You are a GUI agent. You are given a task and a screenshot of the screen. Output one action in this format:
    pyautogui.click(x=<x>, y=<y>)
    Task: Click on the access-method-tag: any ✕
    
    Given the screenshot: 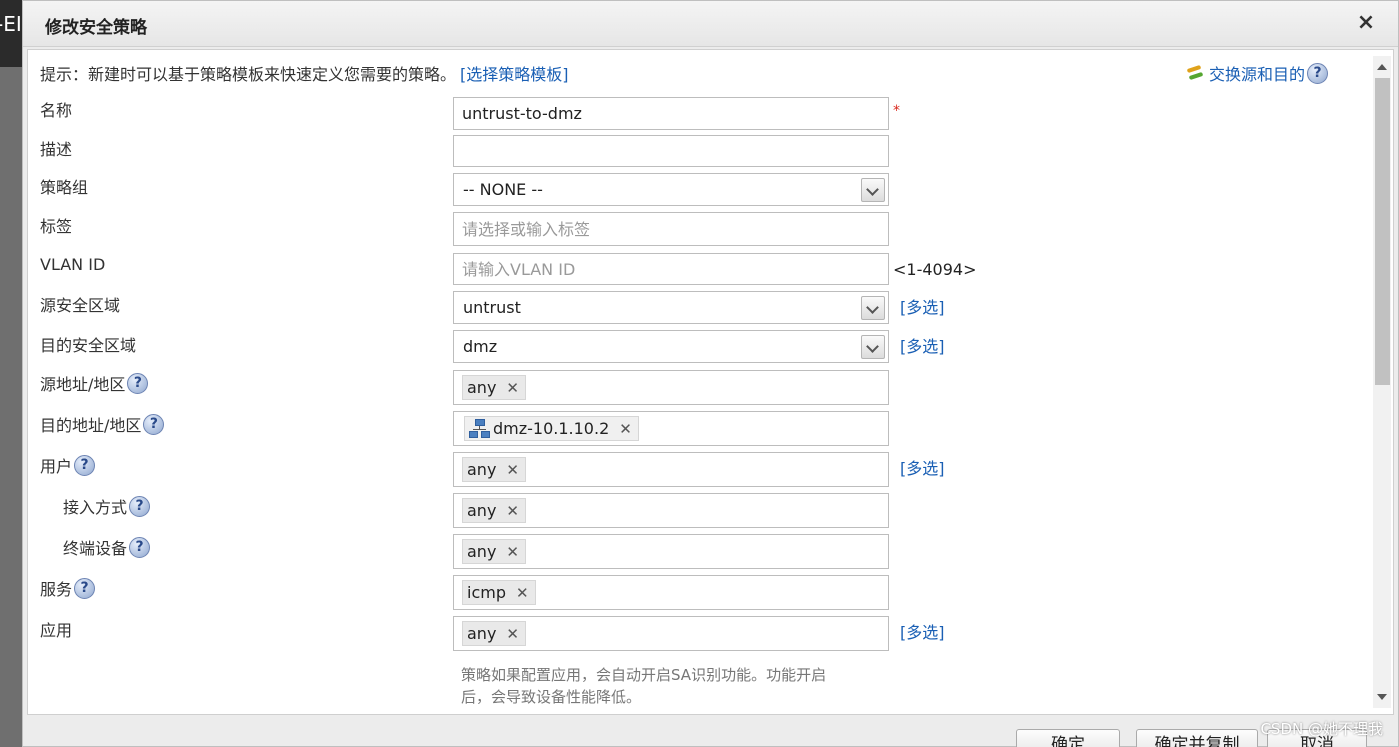 What is the action you would take?
    pyautogui.click(x=494, y=510)
    